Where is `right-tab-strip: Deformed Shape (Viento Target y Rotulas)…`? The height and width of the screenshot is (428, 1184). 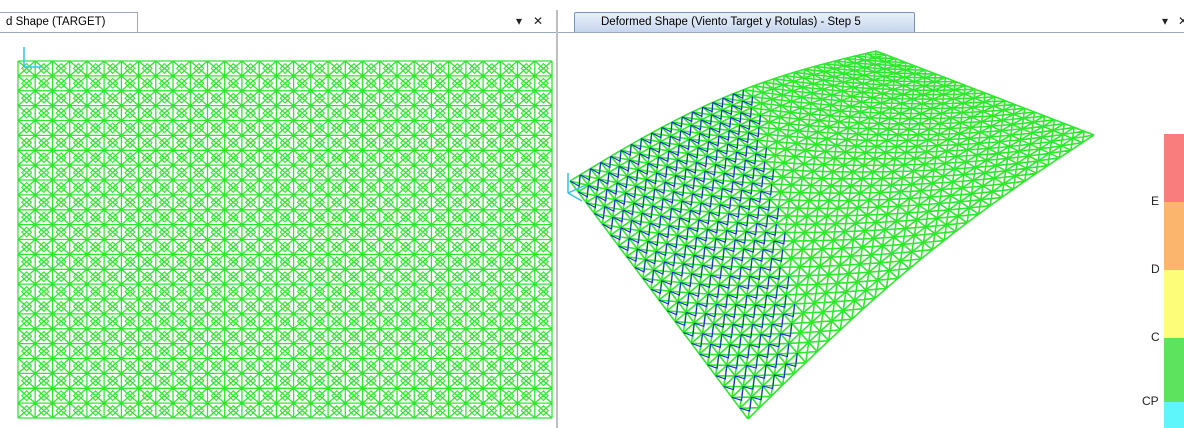 right-tab-strip: Deformed Shape (Viento Target y Rotulas)… is located at coordinates (871, 21).